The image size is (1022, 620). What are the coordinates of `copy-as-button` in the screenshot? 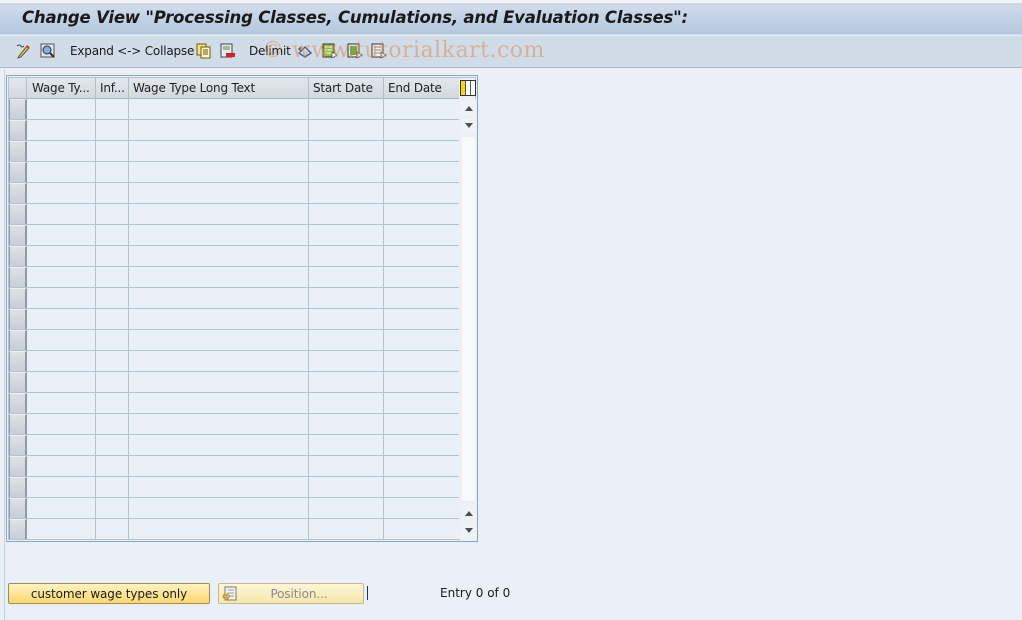 It's located at (204, 51).